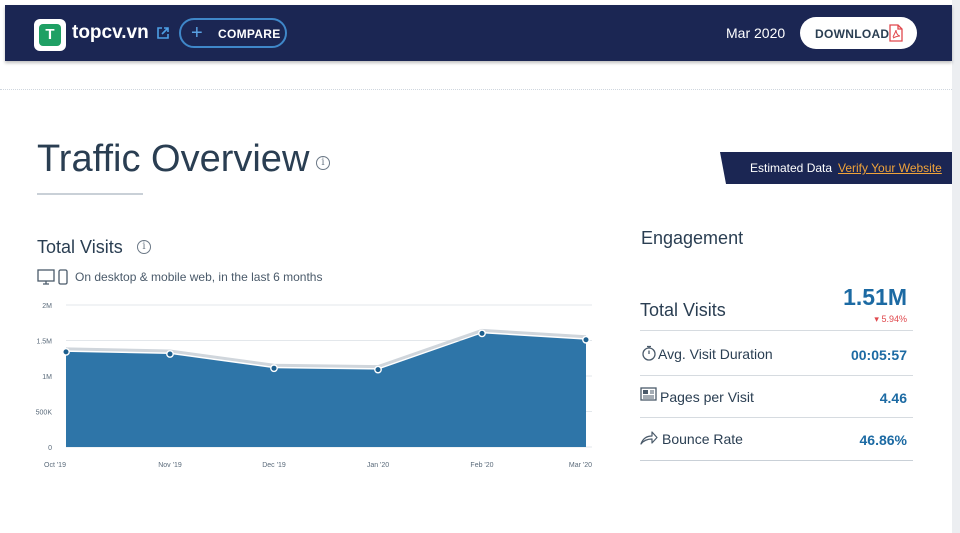  Describe the element at coordinates (776, 305) in the screenshot. I see `engagement-total-visits: Total Visits 1.51M ▾ 5.94%` at that location.